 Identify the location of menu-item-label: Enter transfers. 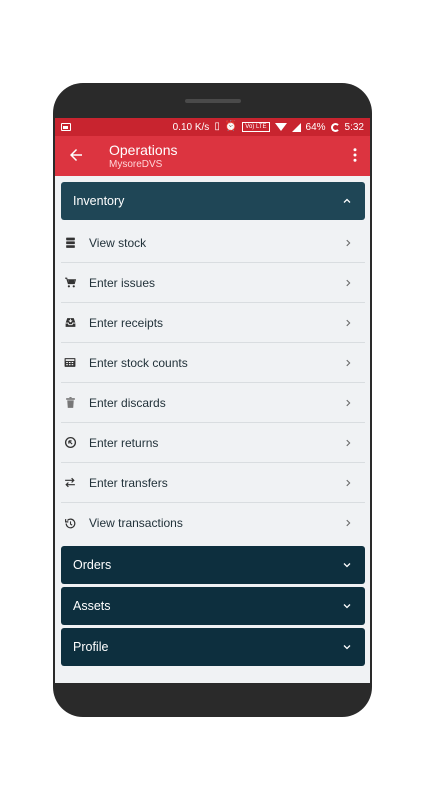
(128, 482).